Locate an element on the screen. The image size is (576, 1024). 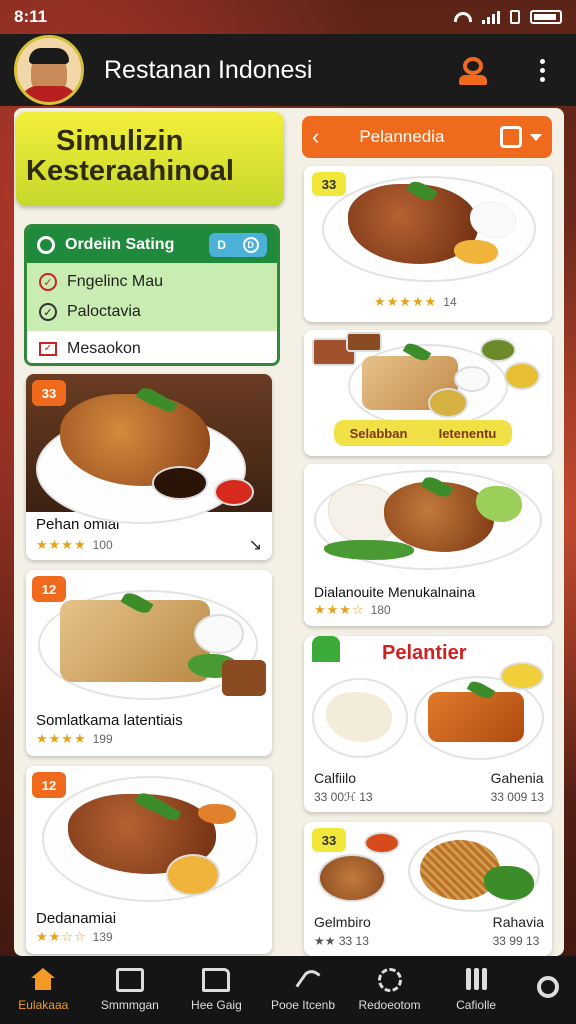
rating-count: 139 is located at coordinates (102, 937).